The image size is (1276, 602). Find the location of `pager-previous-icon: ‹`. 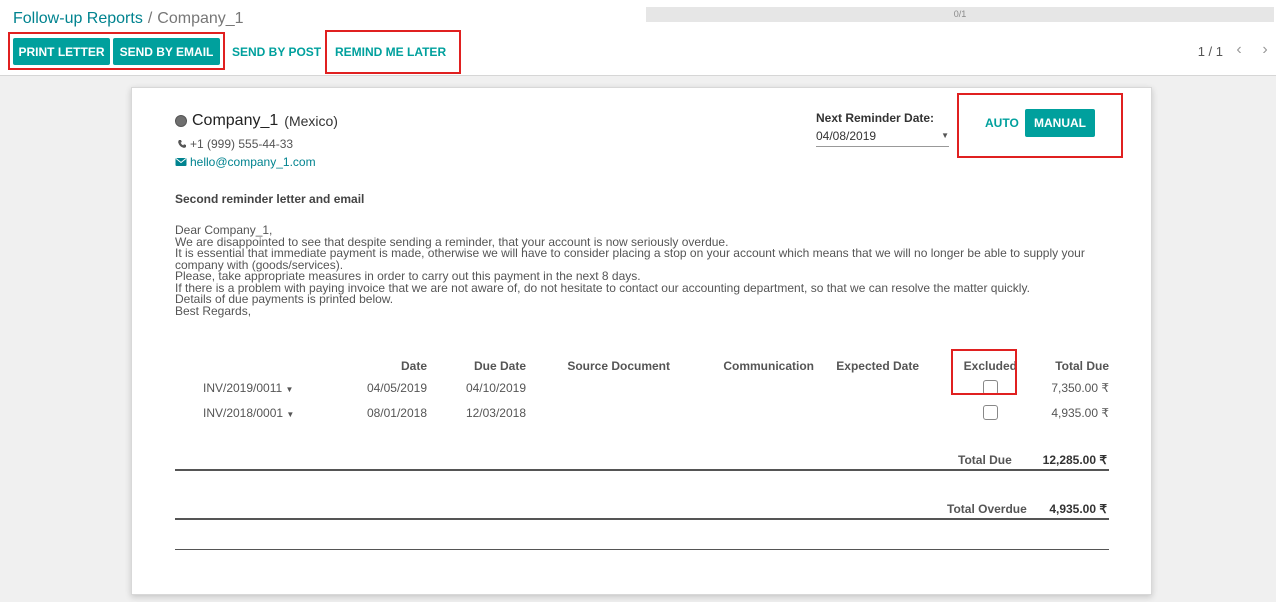

pager-previous-icon: ‹ is located at coordinates (1239, 50).